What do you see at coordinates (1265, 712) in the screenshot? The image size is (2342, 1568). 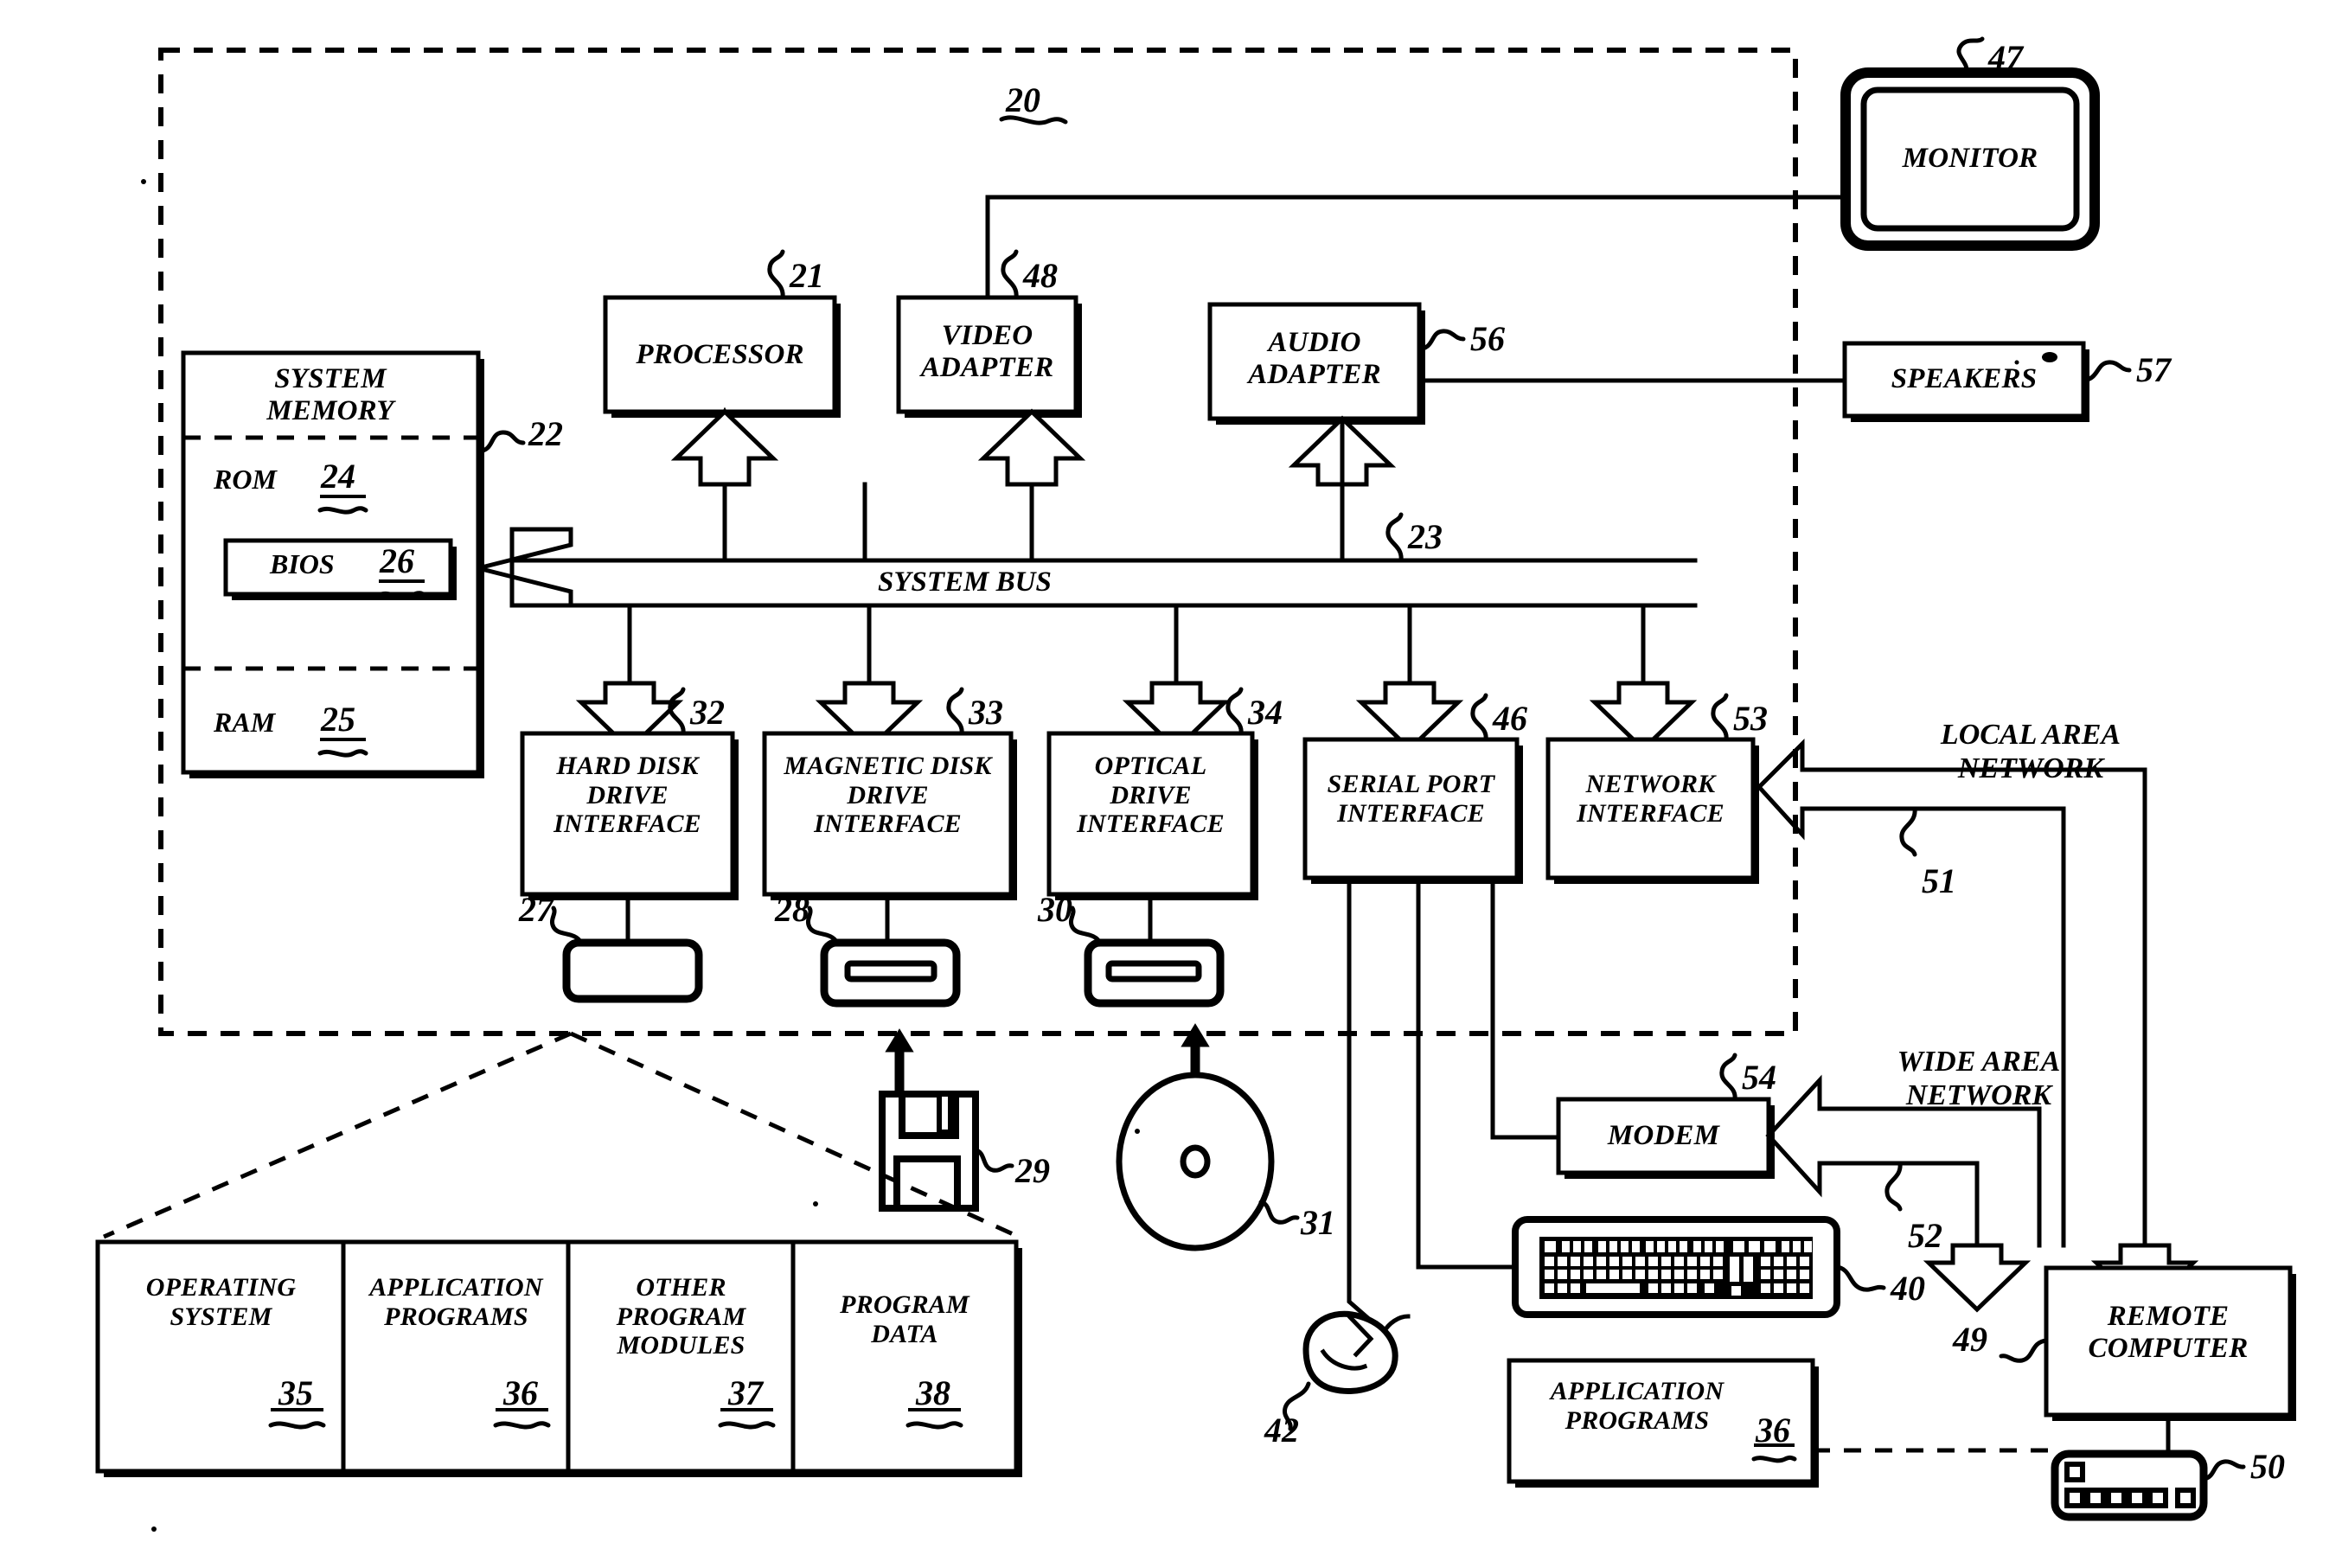 I see `optical-drive-interface-ref-34: 34` at bounding box center [1265, 712].